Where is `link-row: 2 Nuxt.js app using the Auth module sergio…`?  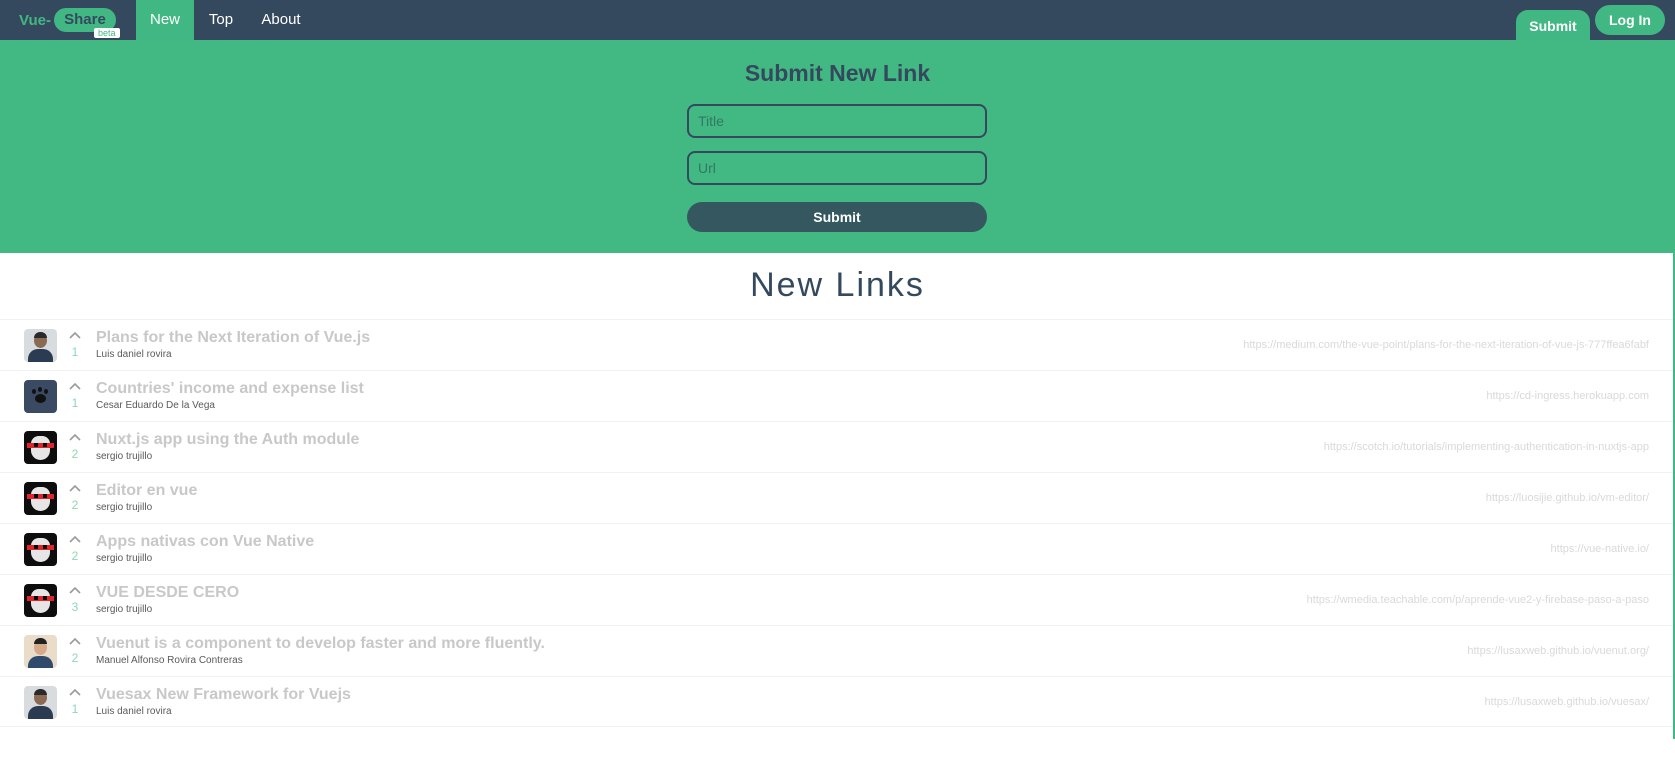
link-row: 2 Nuxt.js app using the Auth module sergio… is located at coordinates (836, 446).